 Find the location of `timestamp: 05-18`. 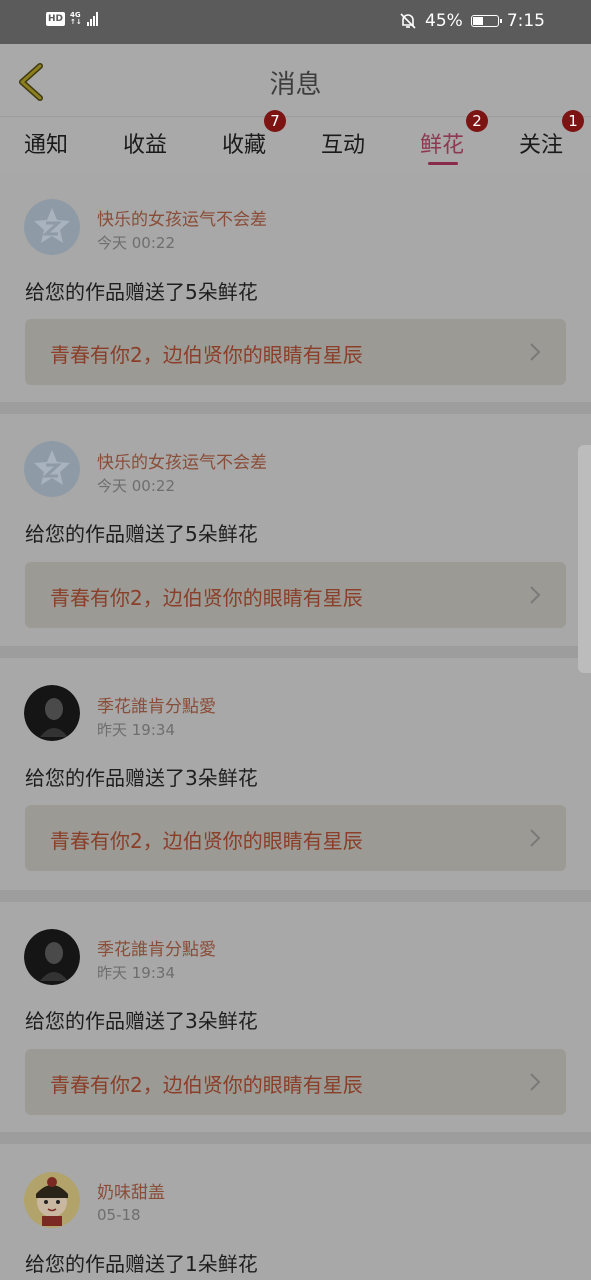

timestamp: 05-18 is located at coordinates (119, 1215).